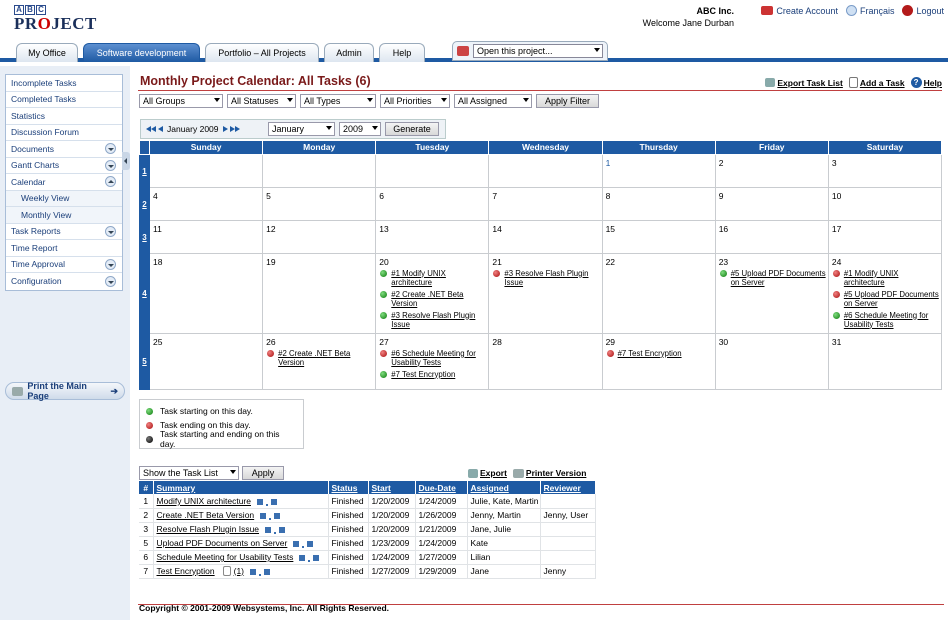 This screenshot has height=620, width=948. Describe the element at coordinates (799, 11) in the screenshot. I see `create-account-link: Create Account` at that location.